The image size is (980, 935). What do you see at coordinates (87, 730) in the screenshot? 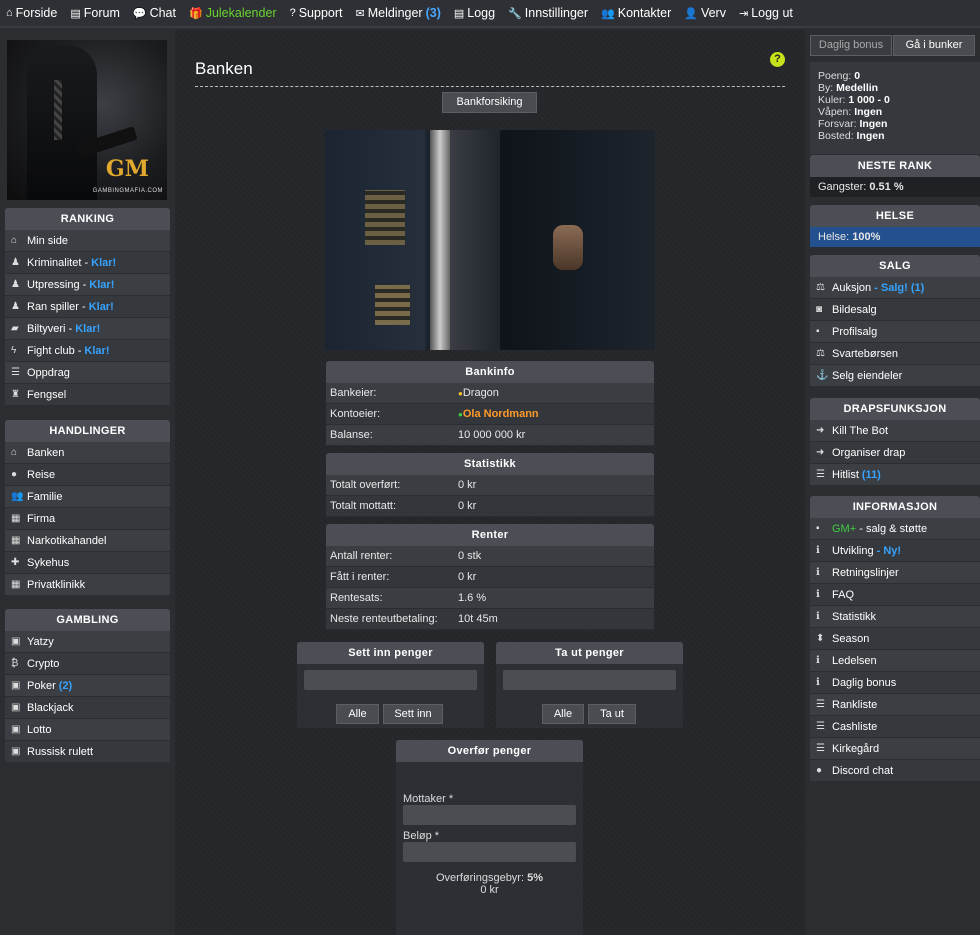
I see `menu-lotto: ▣ Lotto` at bounding box center [87, 730].